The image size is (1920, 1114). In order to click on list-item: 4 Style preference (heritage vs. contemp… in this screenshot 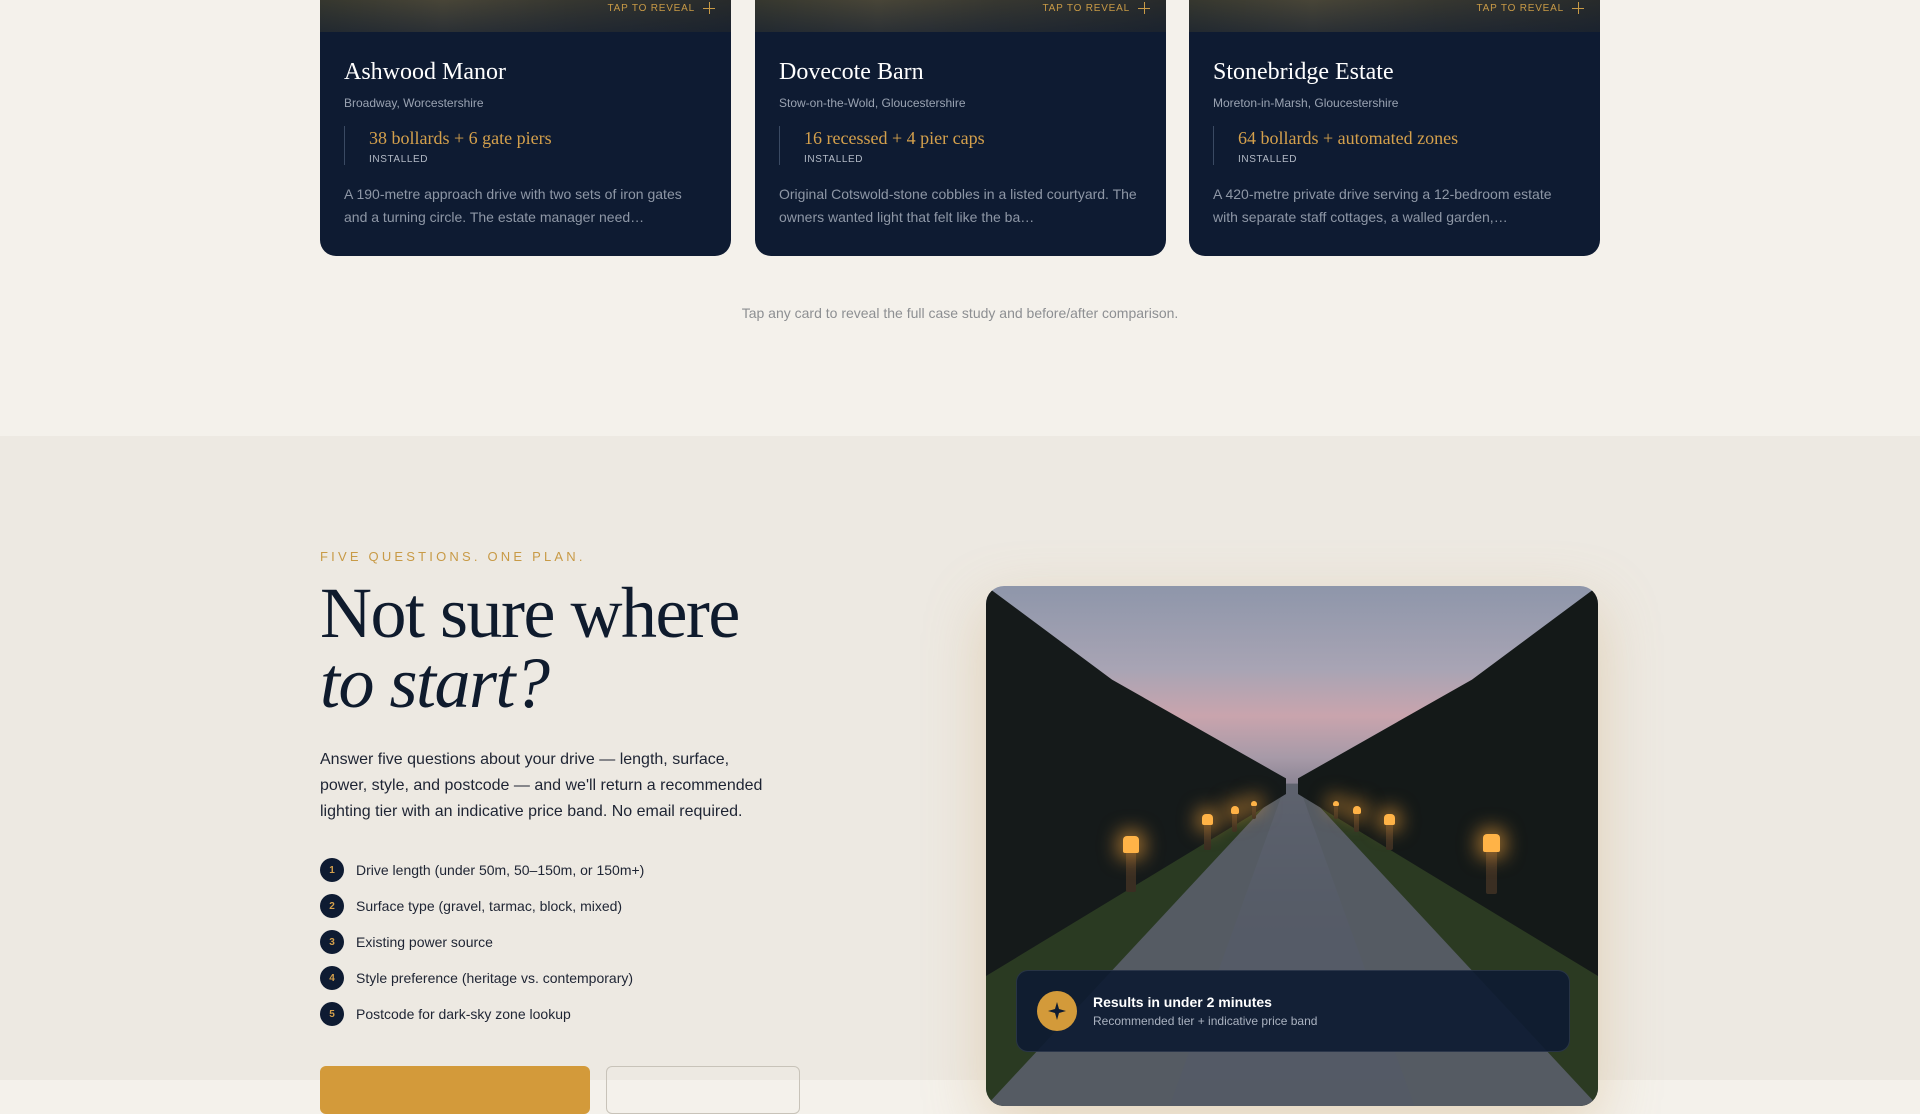, I will do `click(482, 978)`.